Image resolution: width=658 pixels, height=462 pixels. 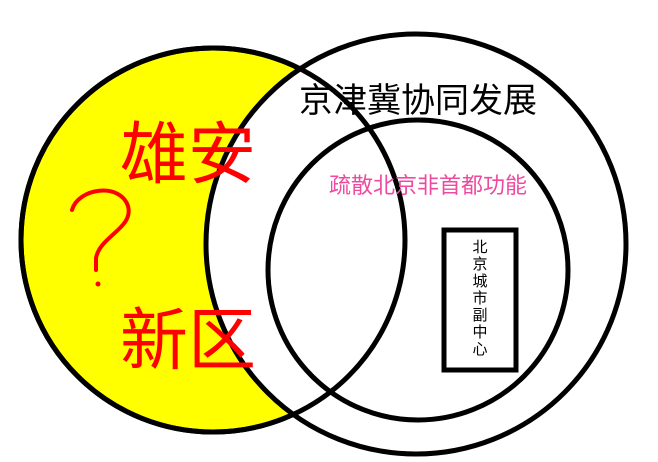 What do you see at coordinates (479, 281) in the screenshot?
I see `sub-center-label-char: 城` at bounding box center [479, 281].